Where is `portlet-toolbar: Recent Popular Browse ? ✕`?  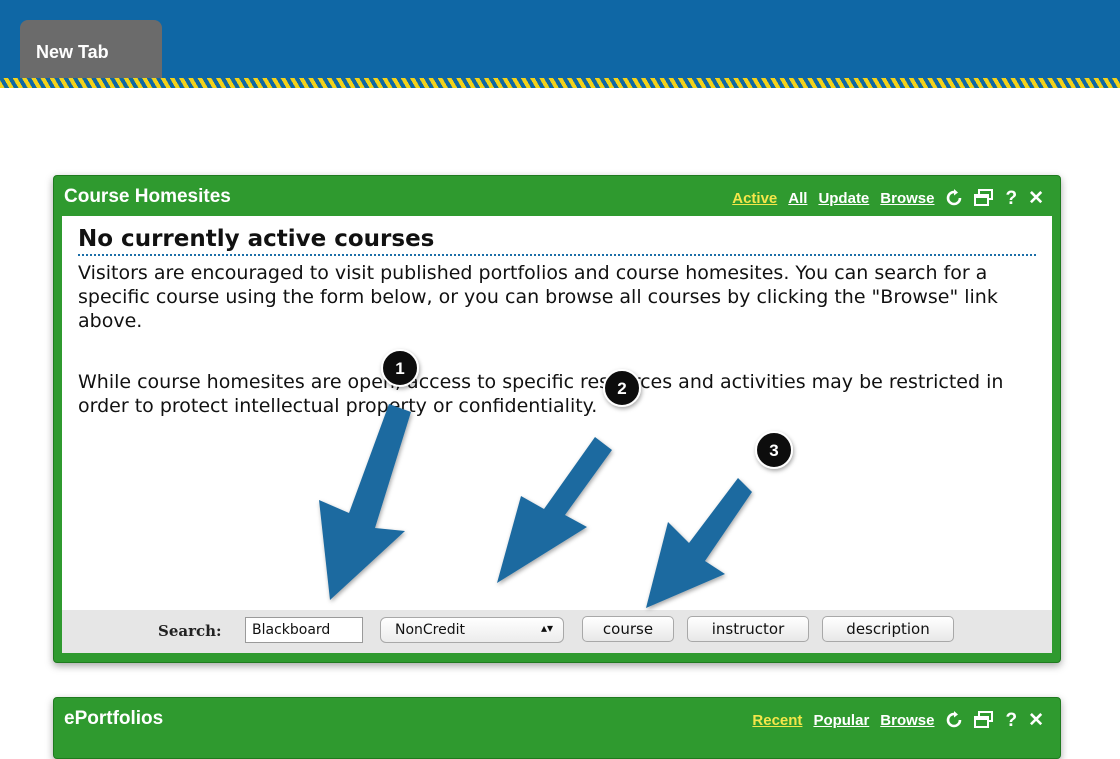 portlet-toolbar: Recent Popular Browse ? ✕ is located at coordinates (898, 720).